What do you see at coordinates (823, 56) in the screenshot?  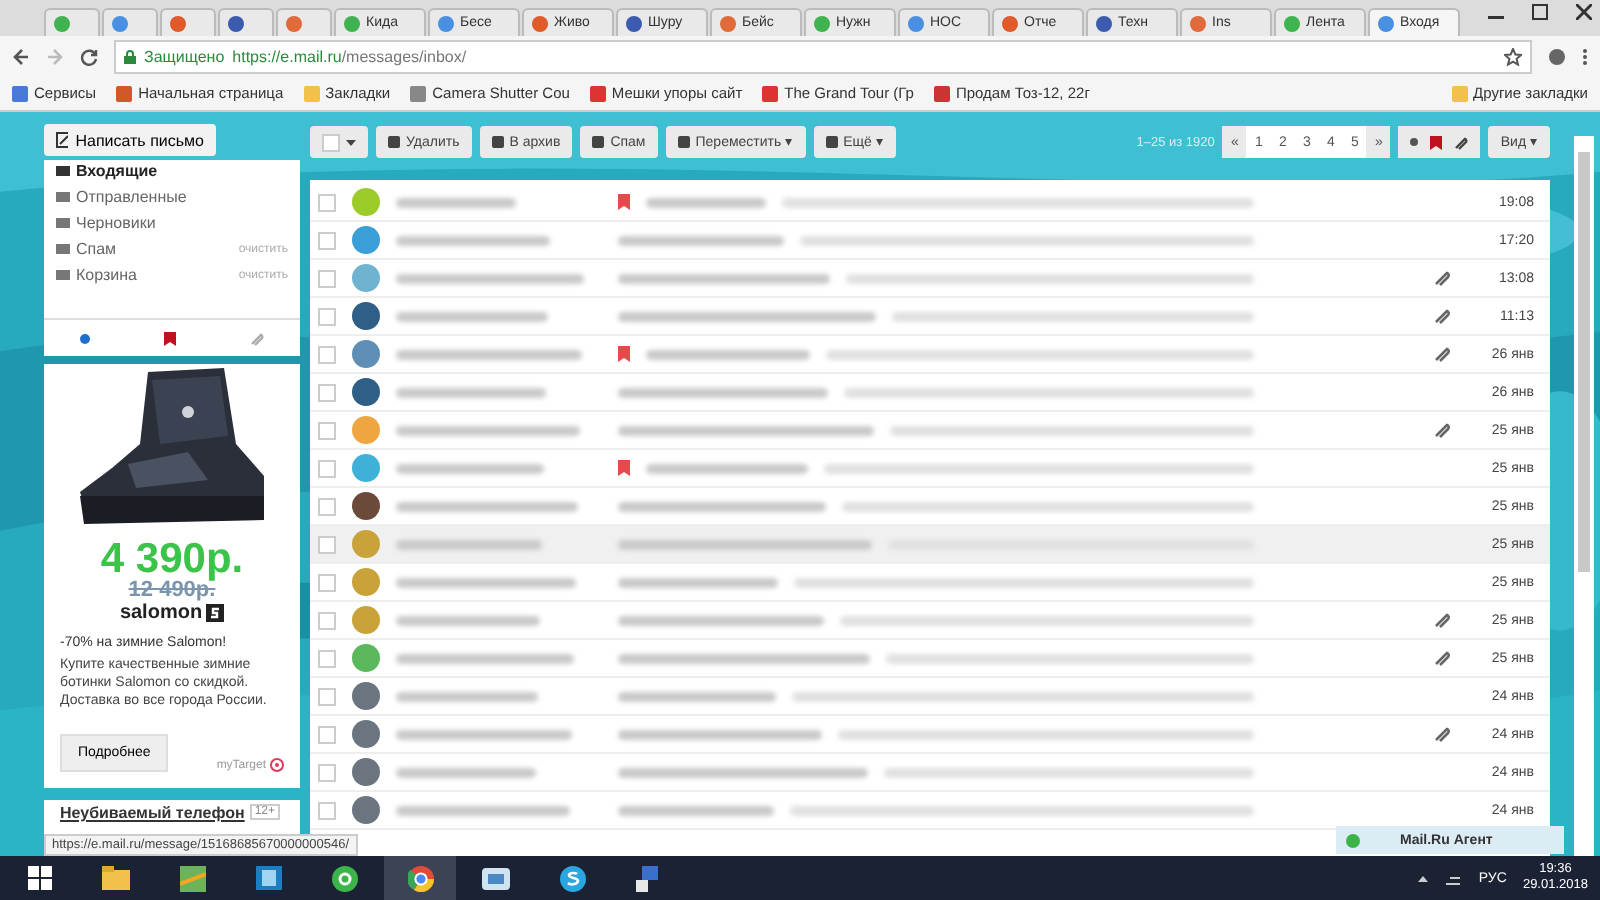 I see `address-bar: Защищено https://e.mail.ru/messages/inbox/` at bounding box center [823, 56].